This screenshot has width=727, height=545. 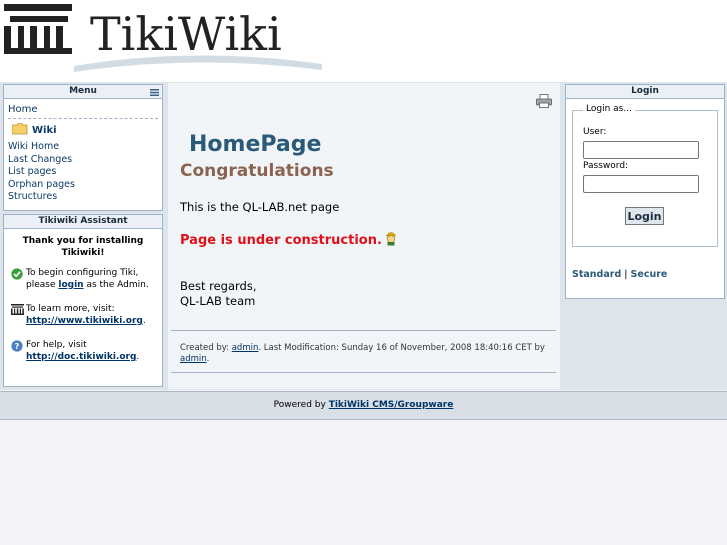 What do you see at coordinates (83, 197) in the screenshot?
I see `menu-item-structures: Structures` at bounding box center [83, 197].